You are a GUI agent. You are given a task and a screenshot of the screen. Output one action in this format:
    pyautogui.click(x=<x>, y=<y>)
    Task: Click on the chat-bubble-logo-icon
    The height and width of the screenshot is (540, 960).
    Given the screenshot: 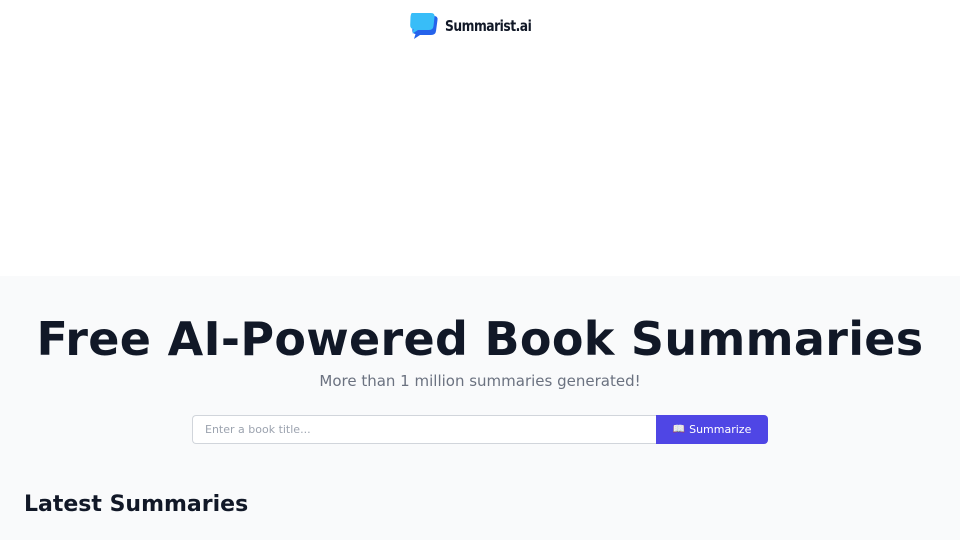 What is the action you would take?
    pyautogui.click(x=424, y=26)
    